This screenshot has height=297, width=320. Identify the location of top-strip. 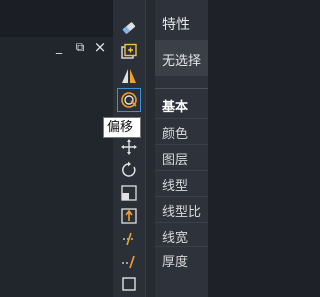
(56, 18).